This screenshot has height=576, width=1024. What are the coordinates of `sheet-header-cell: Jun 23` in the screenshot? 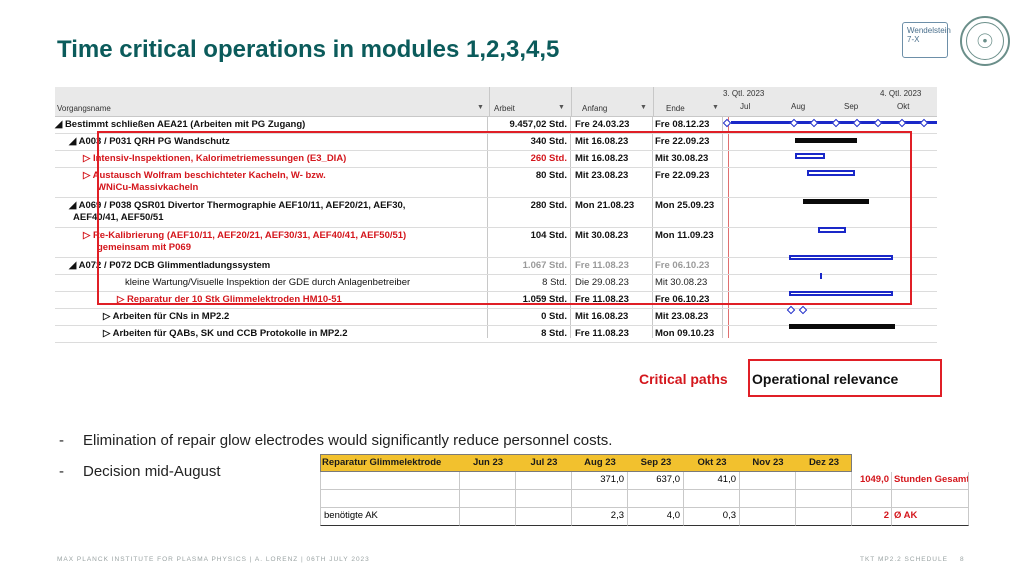 It's located at (488, 462).